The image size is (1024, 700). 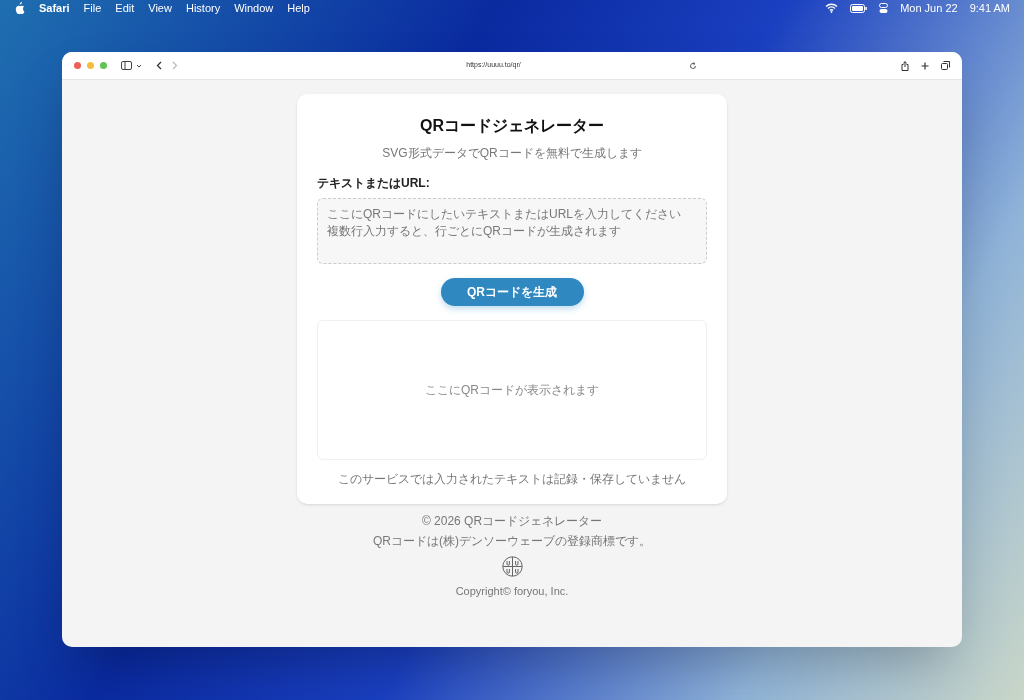 I want to click on app-menu: Safari, so click(x=54, y=8).